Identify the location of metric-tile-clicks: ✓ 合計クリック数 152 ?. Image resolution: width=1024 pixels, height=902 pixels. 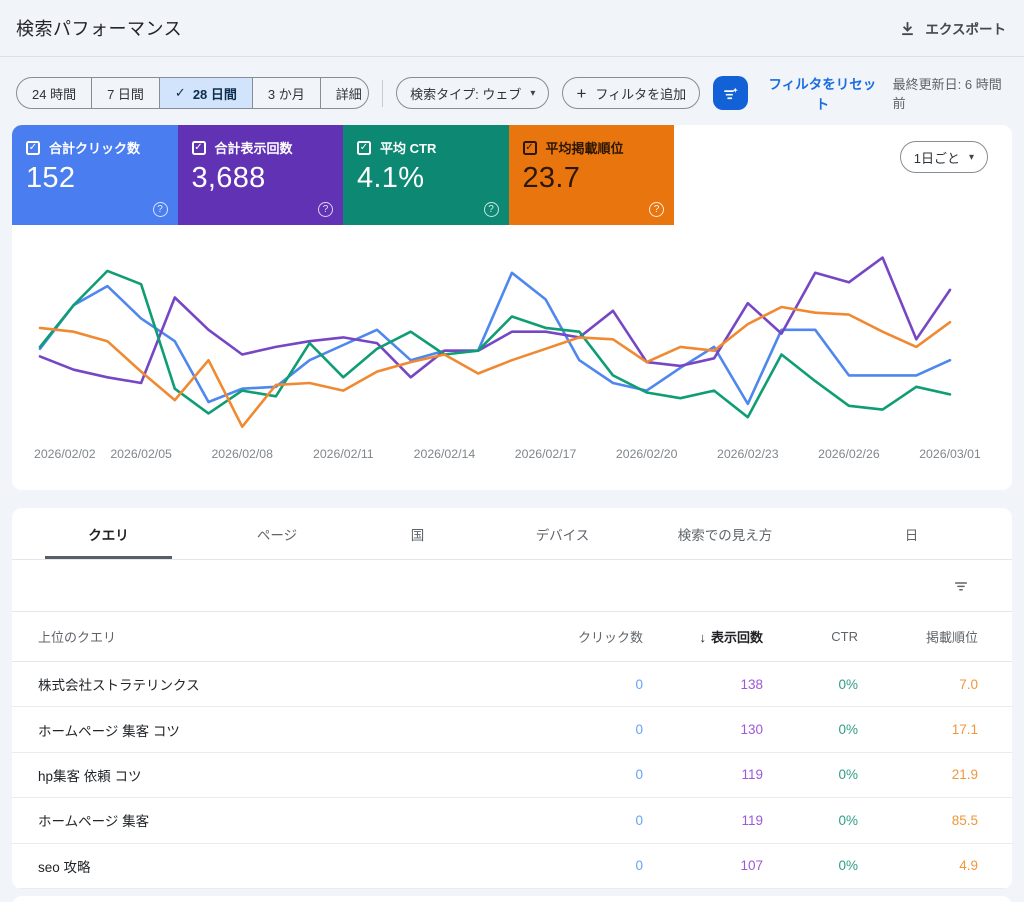
(95, 175).